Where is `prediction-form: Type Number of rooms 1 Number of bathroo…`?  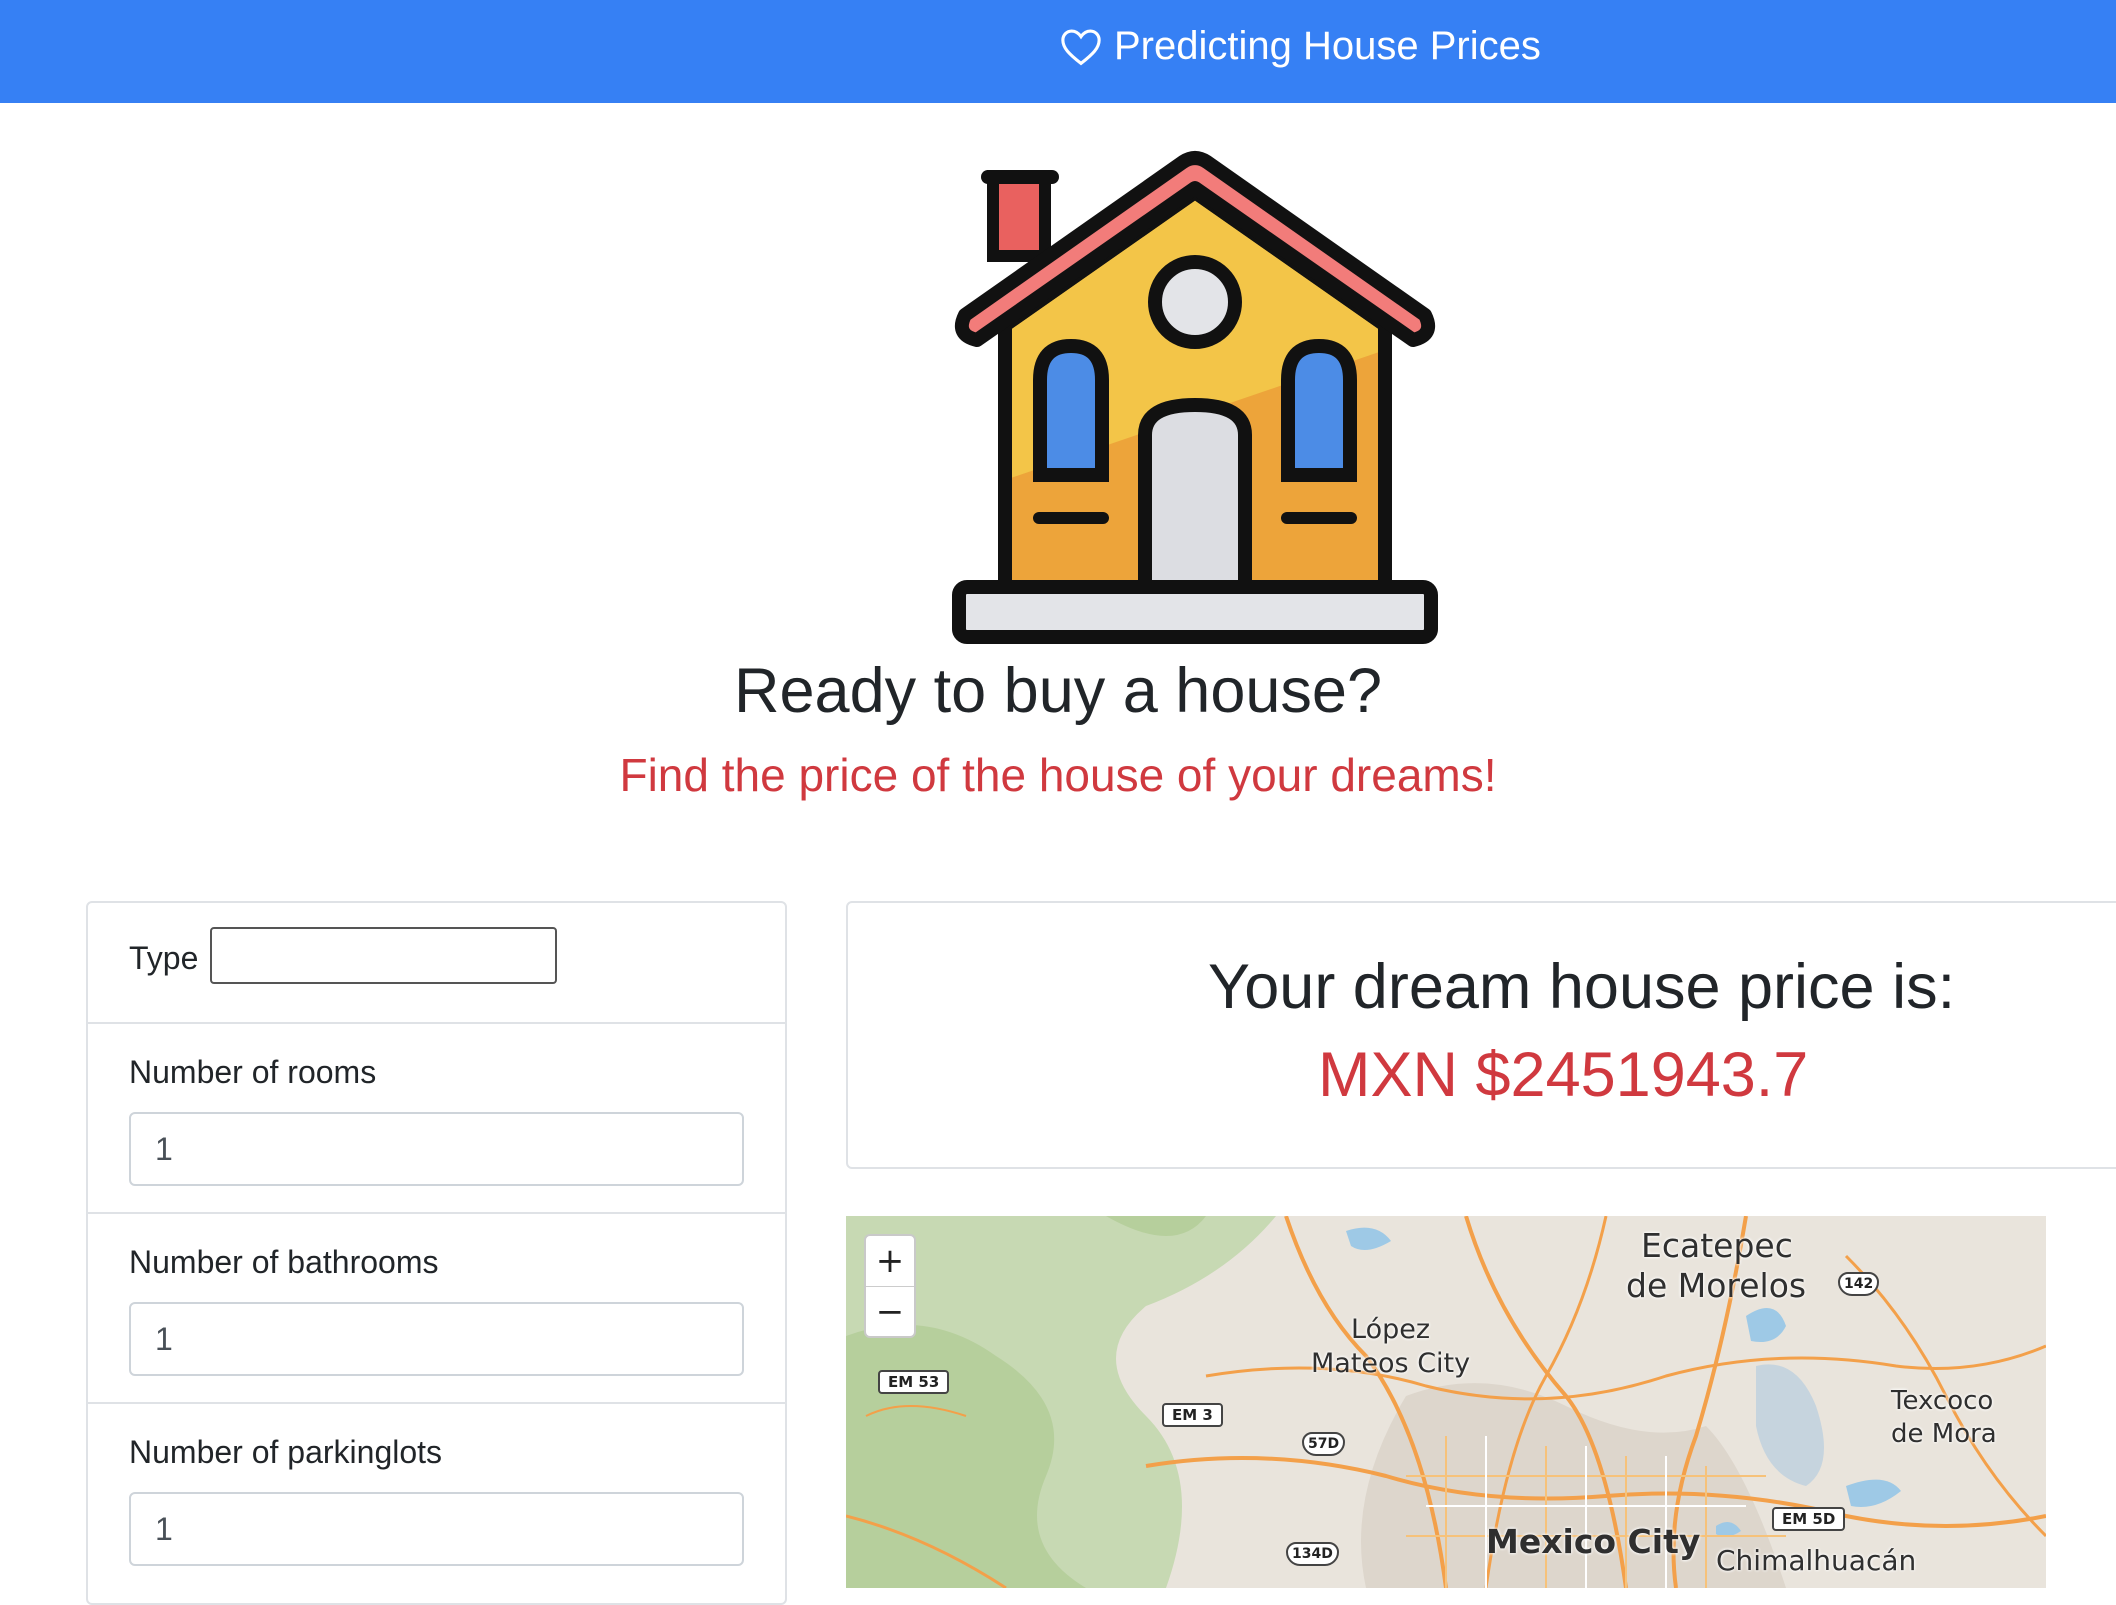 prediction-form: Type Number of rooms 1 Number of bathroo… is located at coordinates (436, 1253).